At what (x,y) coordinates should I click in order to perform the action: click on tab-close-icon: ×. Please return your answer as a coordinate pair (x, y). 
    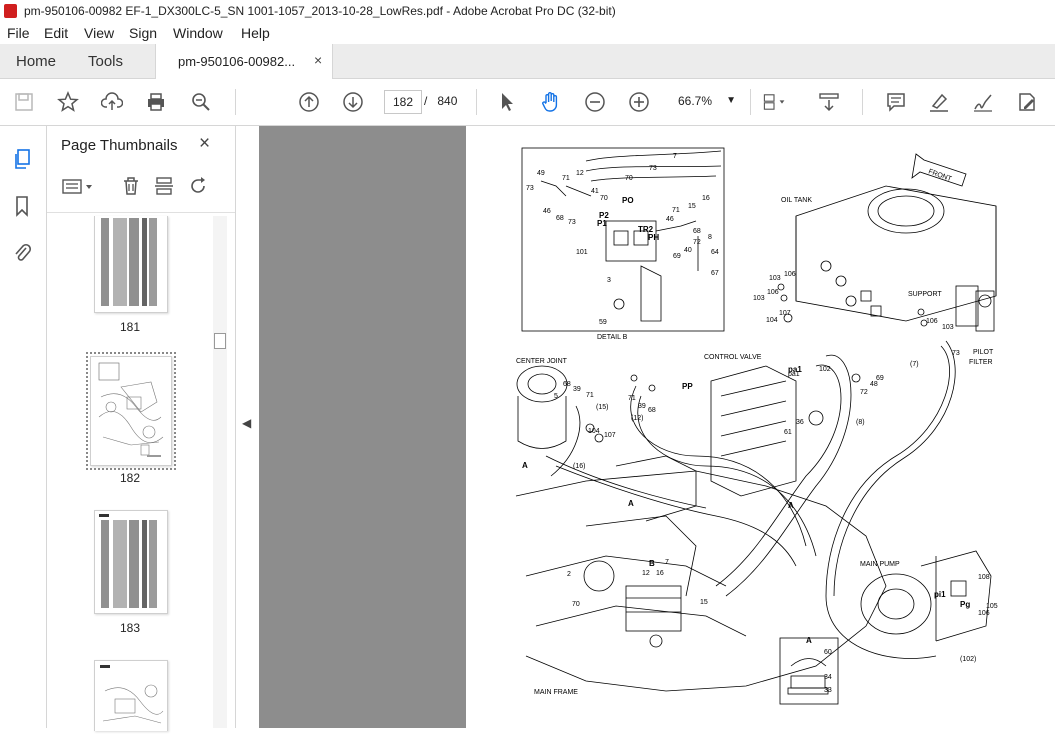
    Looking at the image, I should click on (318, 60).